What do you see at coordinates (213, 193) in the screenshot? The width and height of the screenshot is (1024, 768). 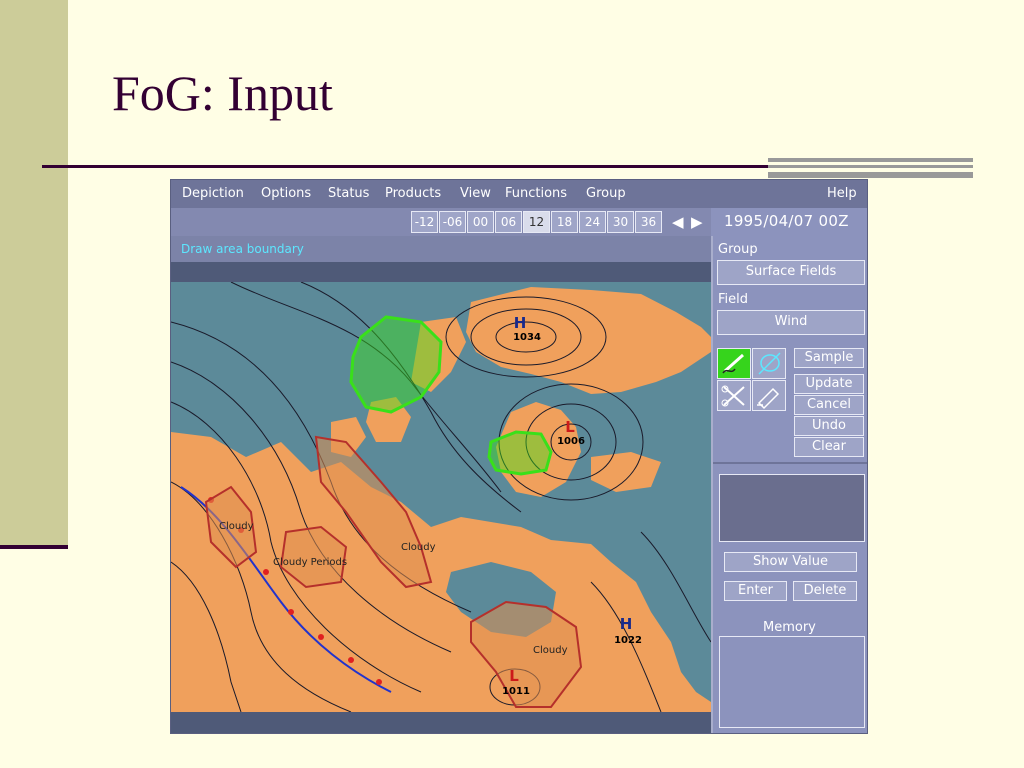 I see `menu-depiction: Depiction` at bounding box center [213, 193].